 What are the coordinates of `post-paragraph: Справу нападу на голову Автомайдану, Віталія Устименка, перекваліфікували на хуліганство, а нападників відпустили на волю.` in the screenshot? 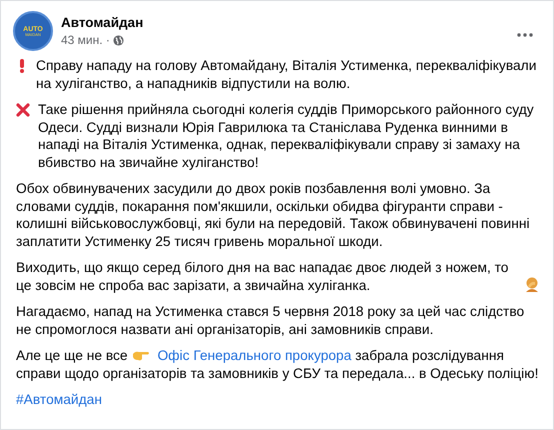 It's located at (287, 74).